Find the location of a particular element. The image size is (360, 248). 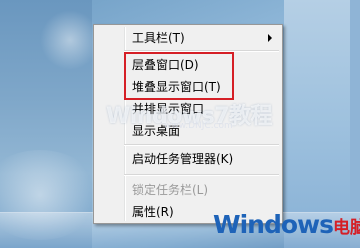

annotation-highlight-box is located at coordinates (179, 76).